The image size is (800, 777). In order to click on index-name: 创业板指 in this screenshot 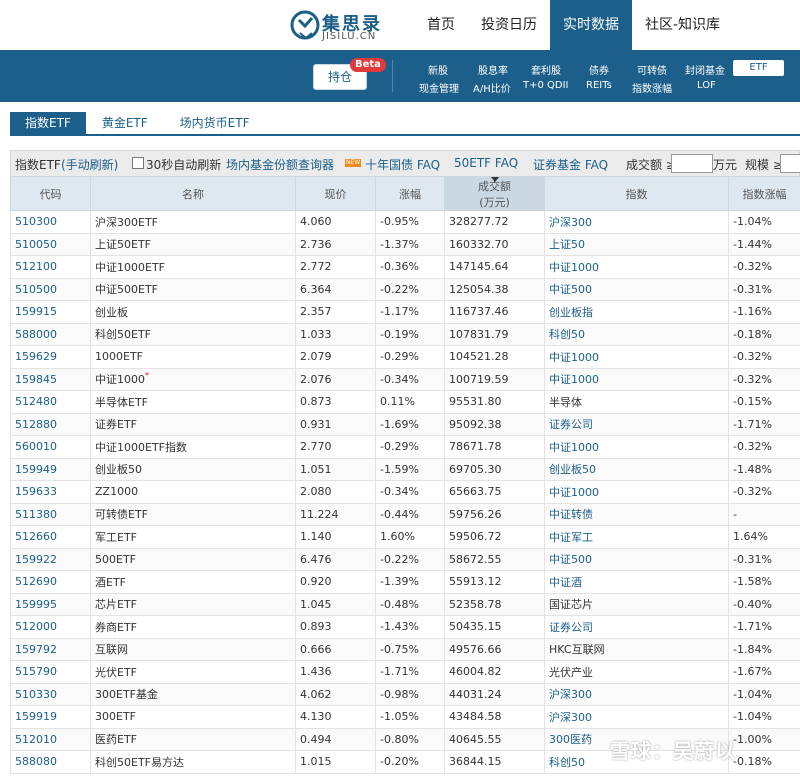, I will do `click(636, 312)`.